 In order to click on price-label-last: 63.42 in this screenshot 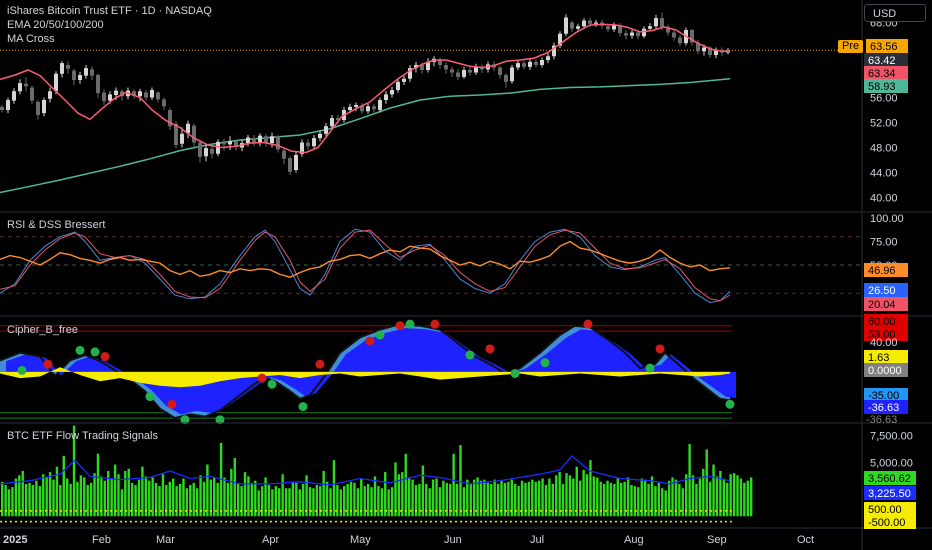, I will do `click(882, 61)`.